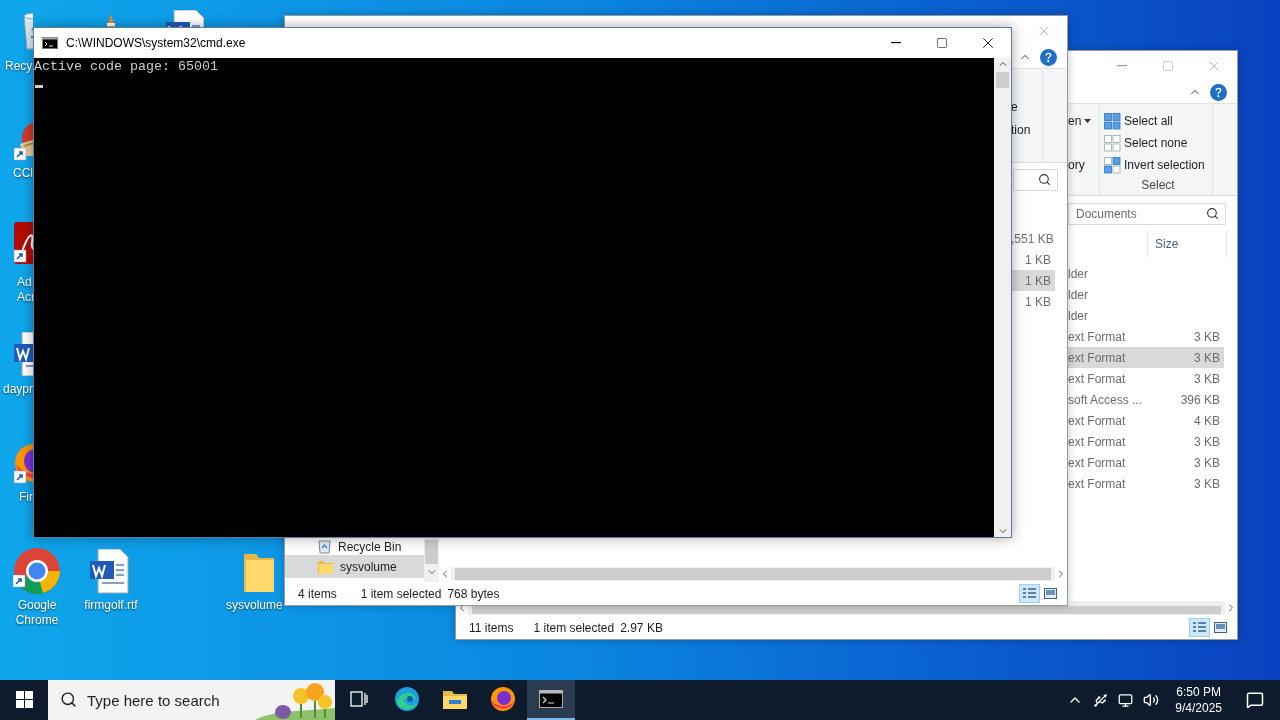 This screenshot has height=720, width=1280. Describe the element at coordinates (1026, 130) in the screenshot. I see `ribbon-label: tion` at that location.